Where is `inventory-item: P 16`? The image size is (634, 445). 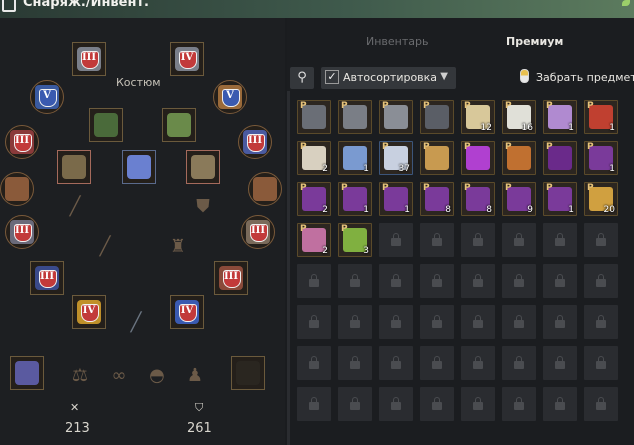
inventory-item: P 16 is located at coordinates (519, 117).